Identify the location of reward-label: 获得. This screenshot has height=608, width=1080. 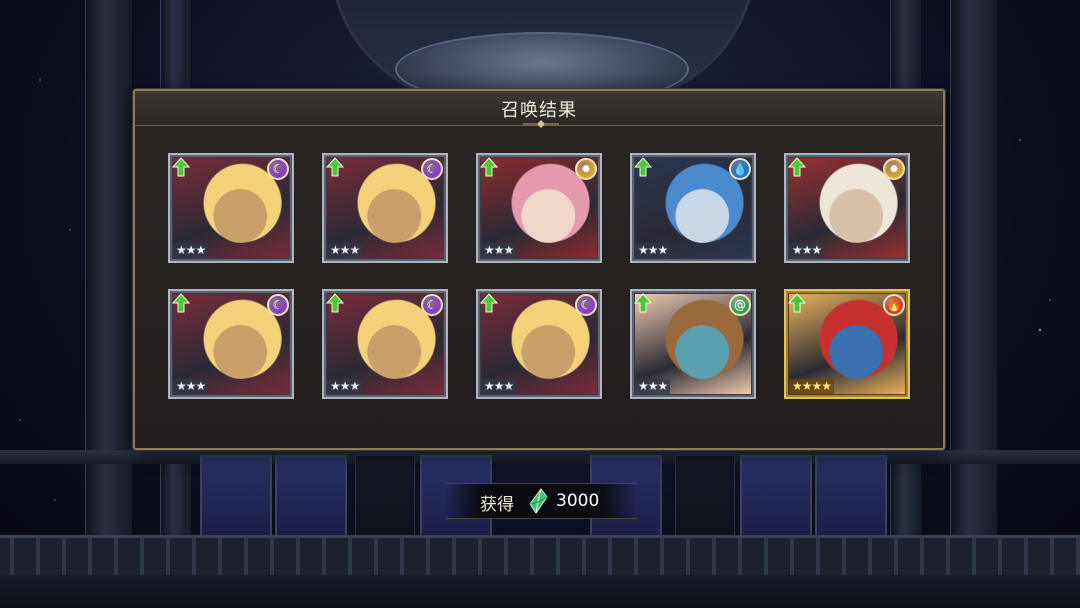
(497, 505).